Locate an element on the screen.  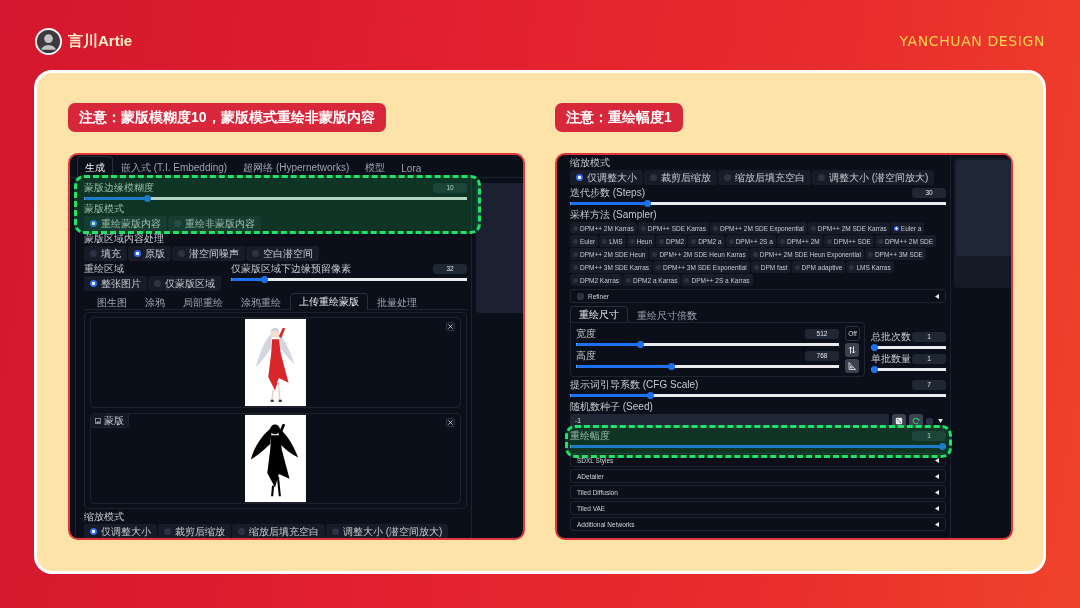
avatar-icon is located at coordinates (48, 41).